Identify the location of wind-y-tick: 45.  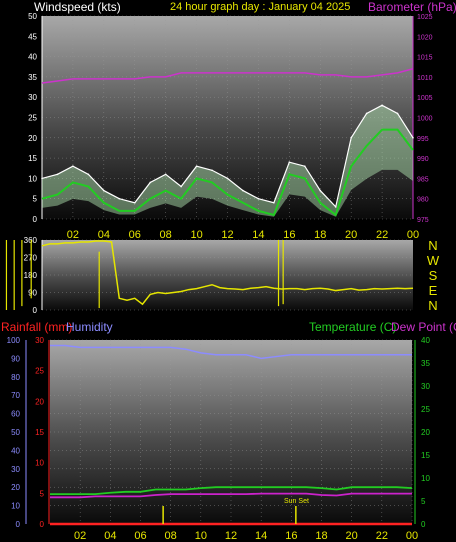
(32, 36).